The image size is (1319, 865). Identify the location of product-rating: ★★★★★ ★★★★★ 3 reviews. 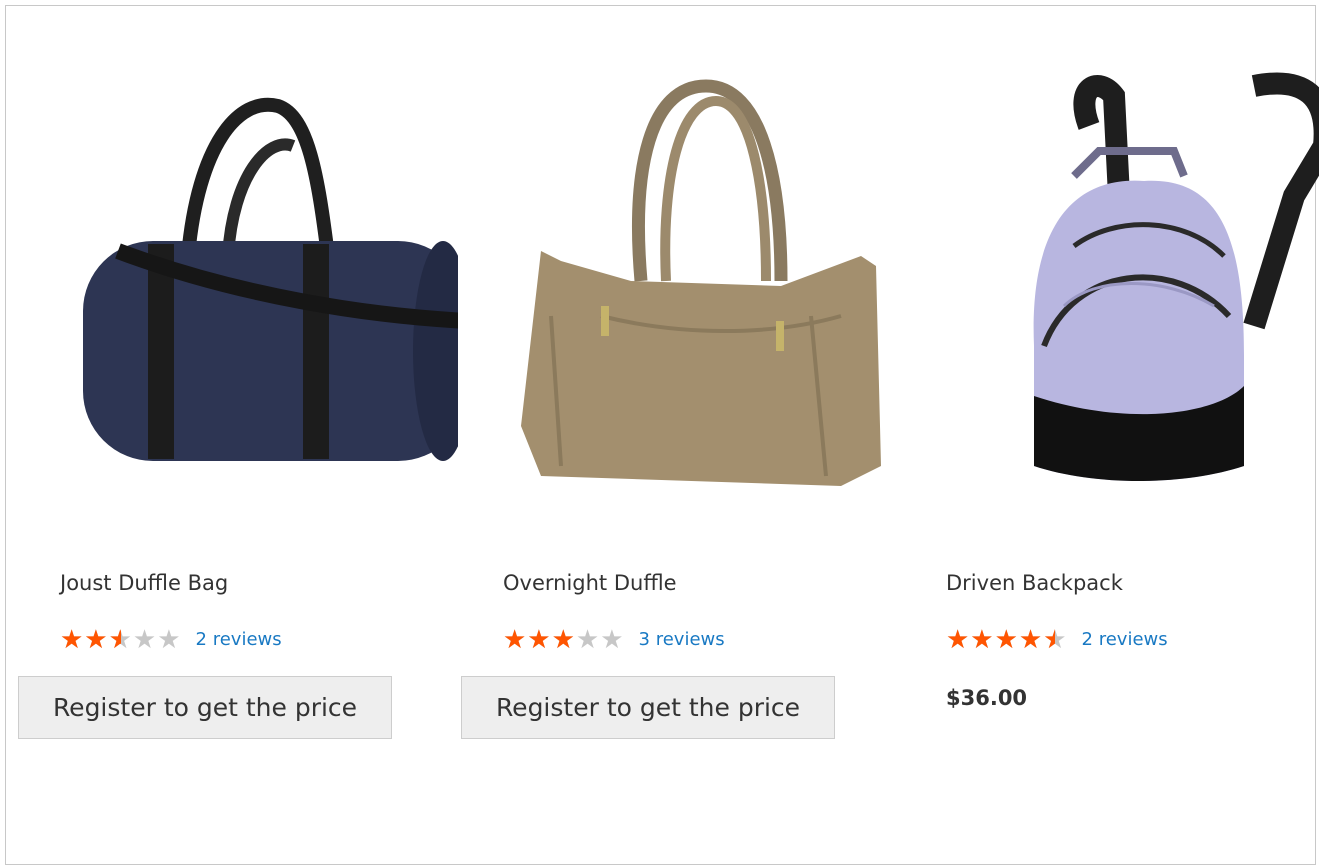
(614, 639).